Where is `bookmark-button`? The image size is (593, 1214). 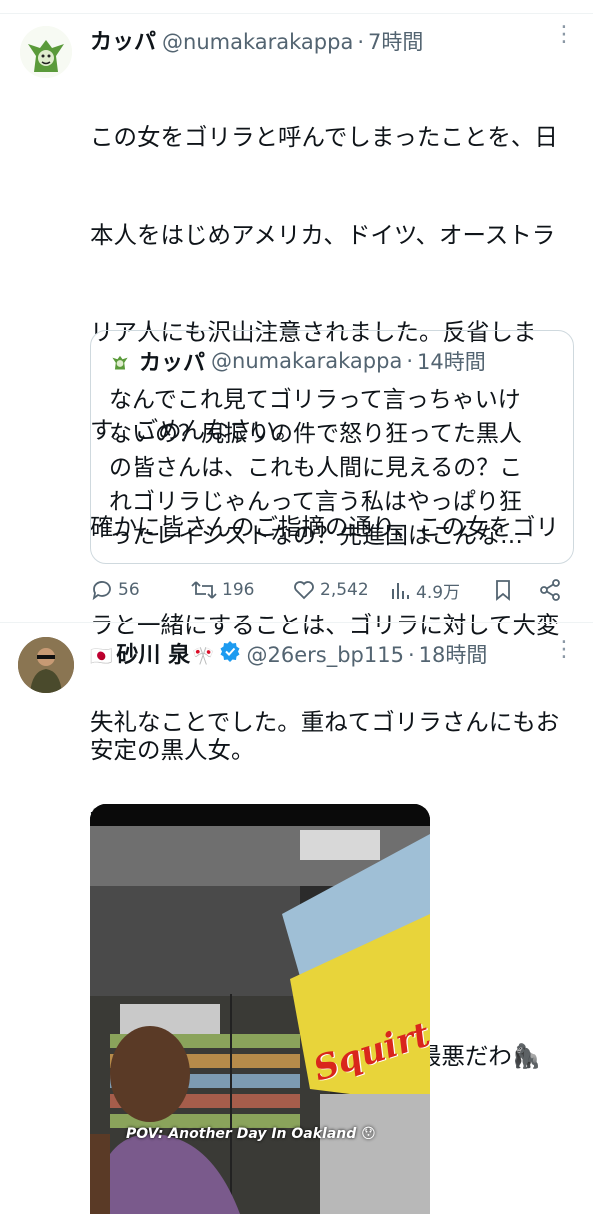
bookmark-button is located at coordinates (505, 590).